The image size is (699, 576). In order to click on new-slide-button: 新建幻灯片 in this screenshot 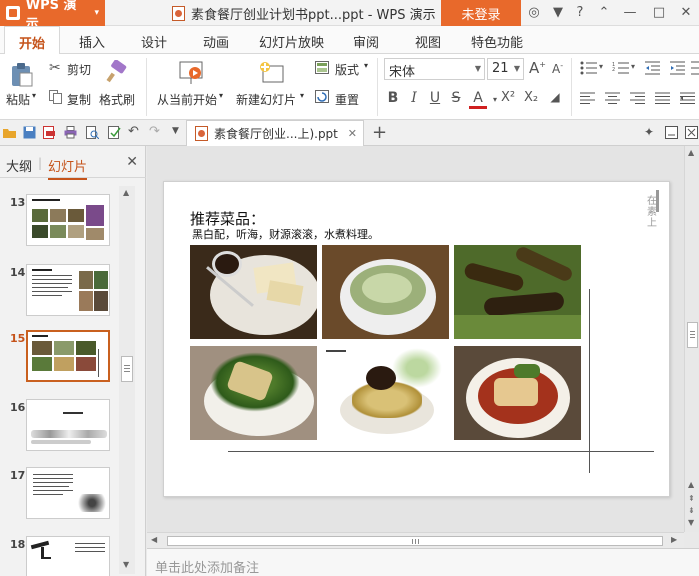, I will do `click(266, 99)`.